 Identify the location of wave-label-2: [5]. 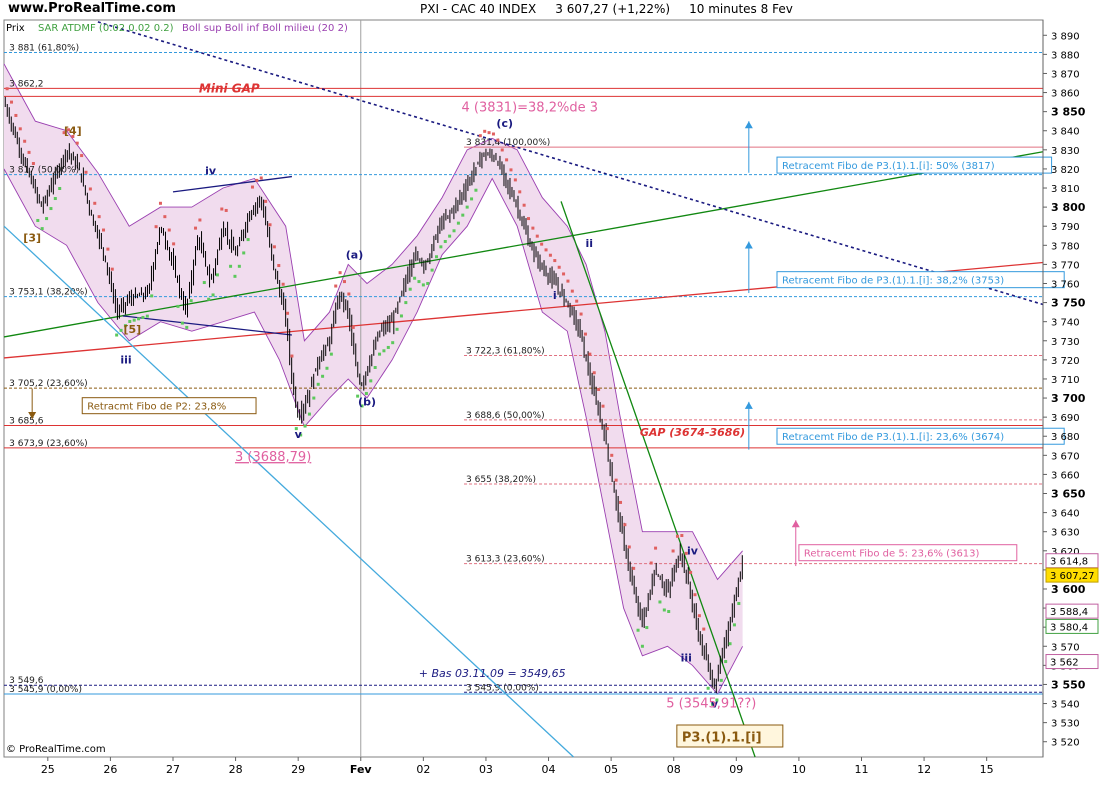
(132, 329).